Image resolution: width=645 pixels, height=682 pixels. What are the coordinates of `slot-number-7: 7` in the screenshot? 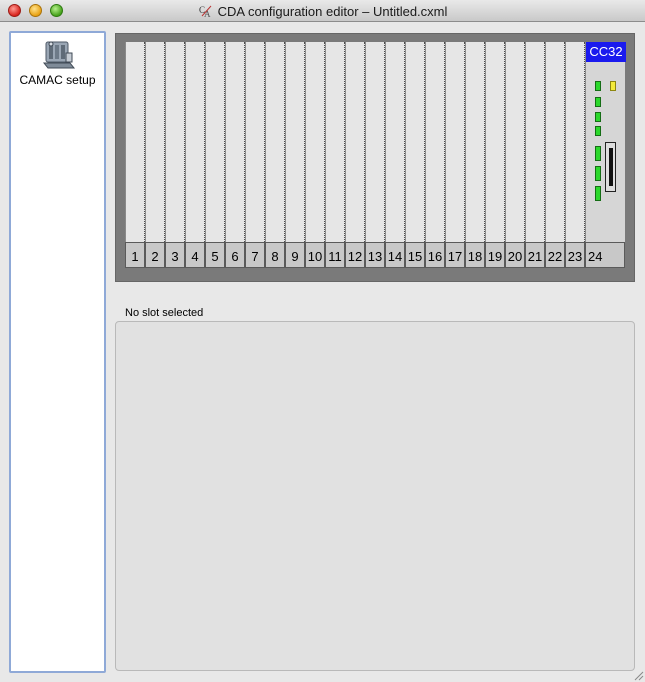 It's located at (255, 255).